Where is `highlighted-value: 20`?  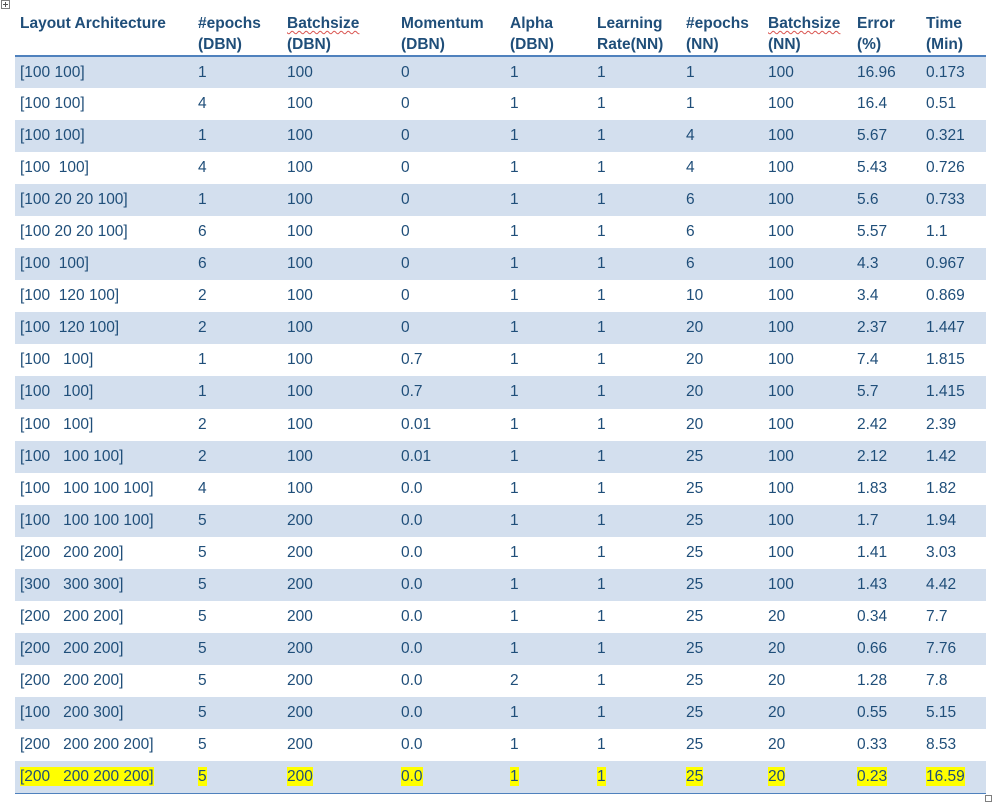 highlighted-value: 20 is located at coordinates (777, 776).